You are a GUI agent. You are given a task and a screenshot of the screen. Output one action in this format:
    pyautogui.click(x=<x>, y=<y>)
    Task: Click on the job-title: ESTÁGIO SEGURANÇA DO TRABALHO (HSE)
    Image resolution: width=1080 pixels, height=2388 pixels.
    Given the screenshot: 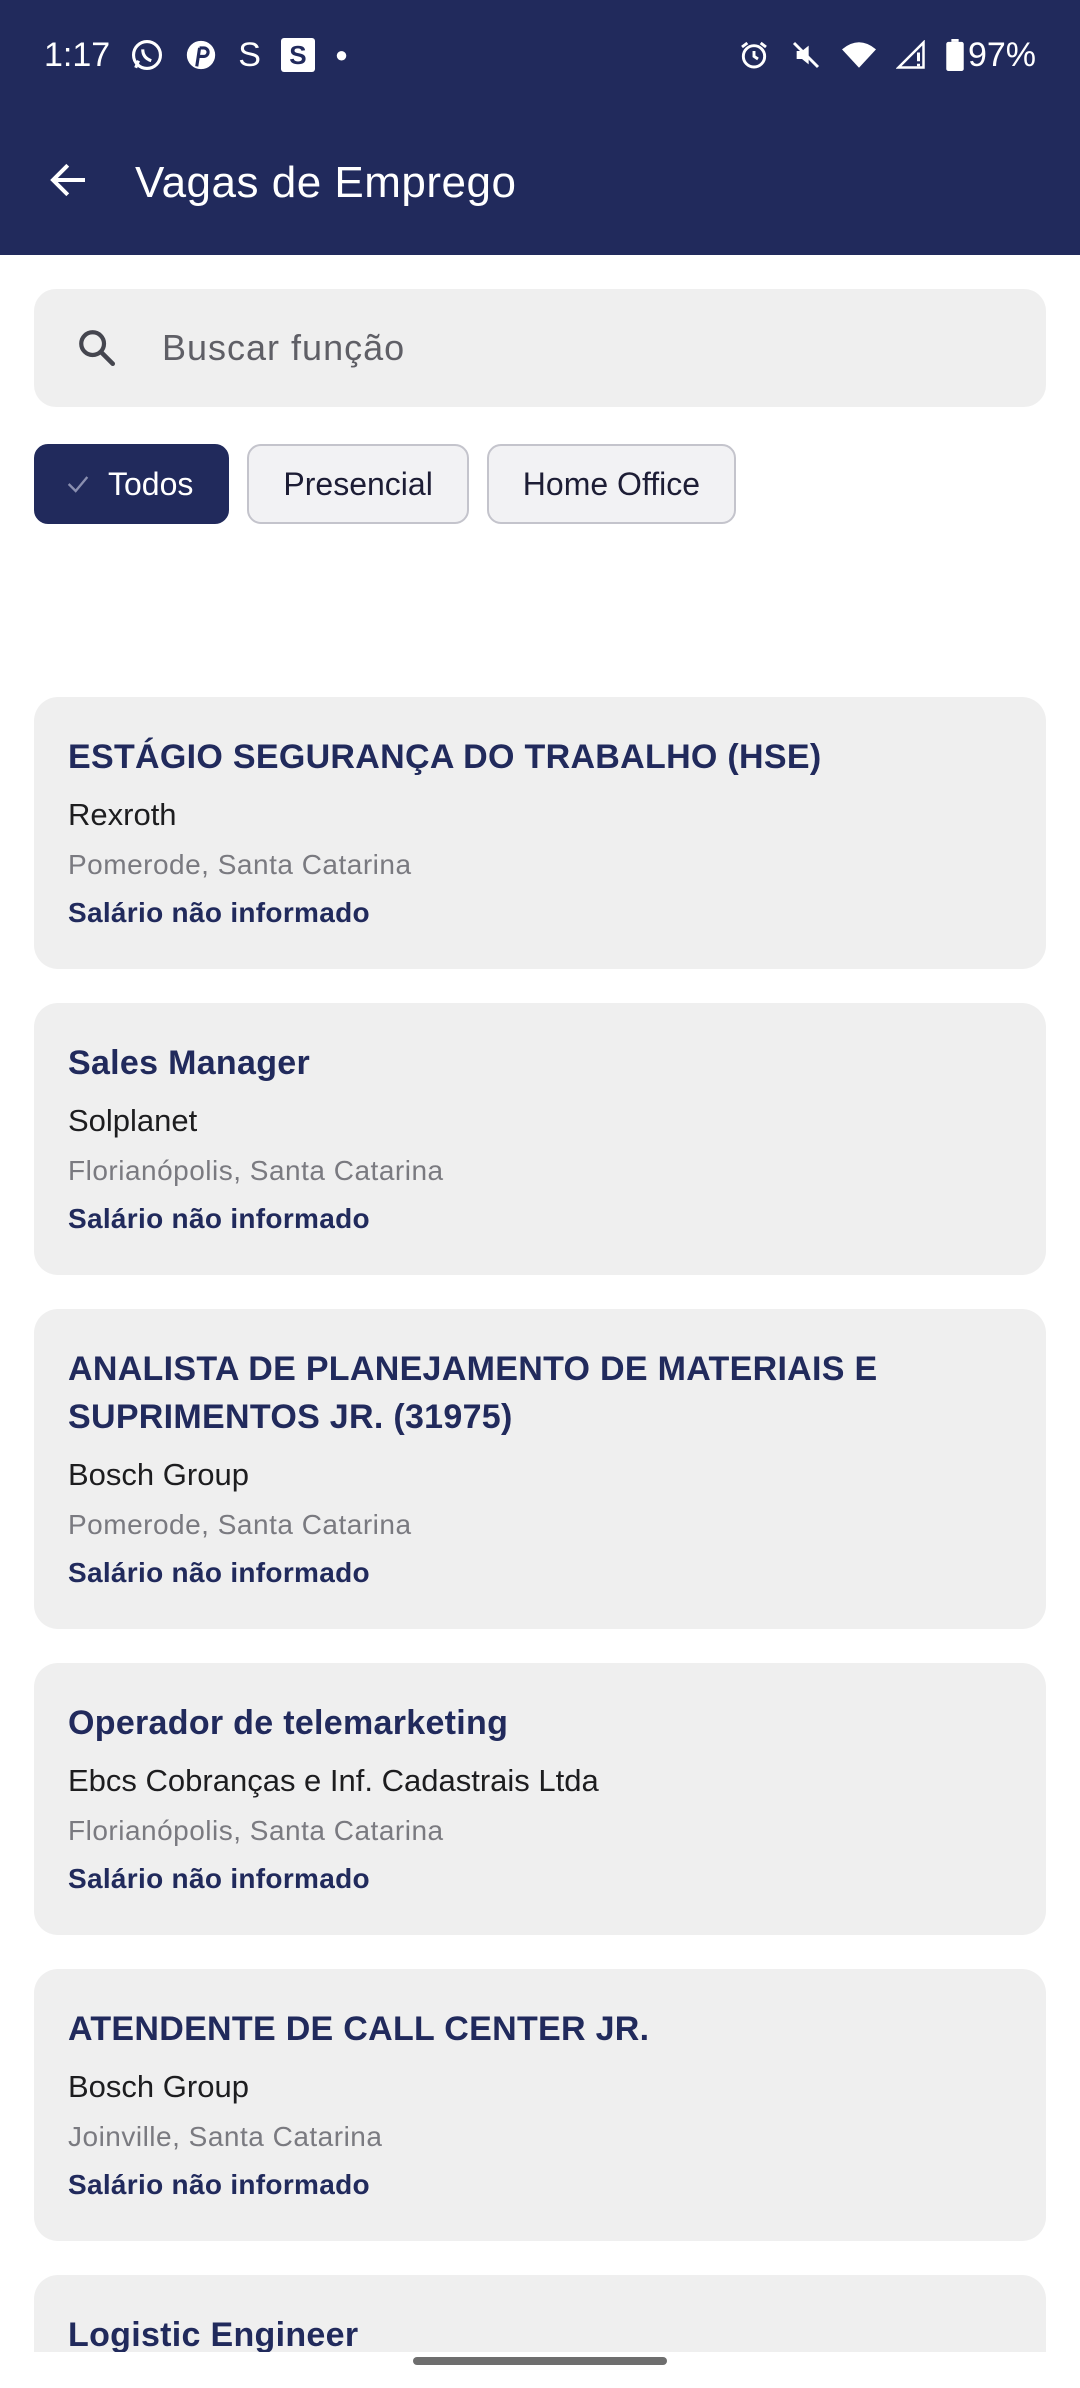 What is the action you would take?
    pyautogui.click(x=445, y=757)
    